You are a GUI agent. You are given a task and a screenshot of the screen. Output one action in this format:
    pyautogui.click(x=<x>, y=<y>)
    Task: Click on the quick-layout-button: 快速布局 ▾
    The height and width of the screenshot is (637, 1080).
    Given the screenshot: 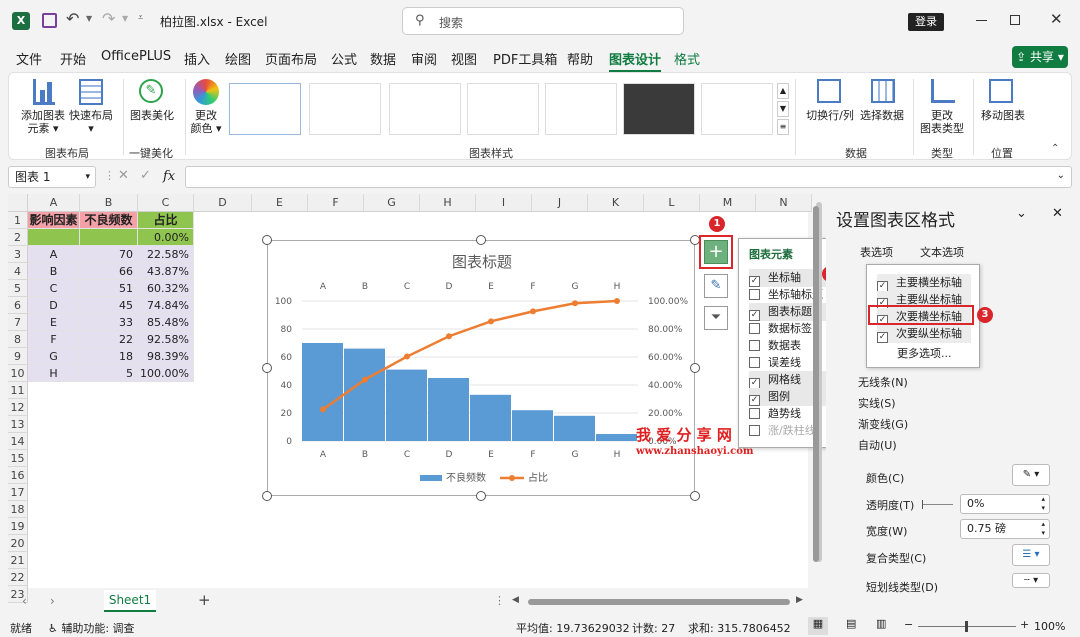 What is the action you would take?
    pyautogui.click(x=91, y=122)
    